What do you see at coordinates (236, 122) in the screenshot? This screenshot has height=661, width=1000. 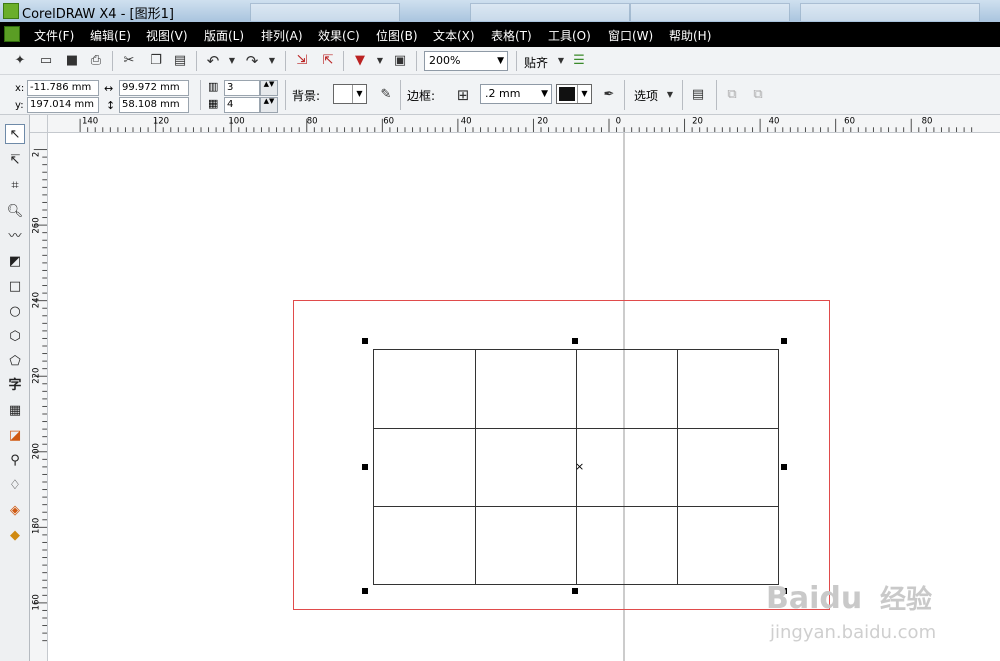 I see `ruler-label: 100` at bounding box center [236, 122].